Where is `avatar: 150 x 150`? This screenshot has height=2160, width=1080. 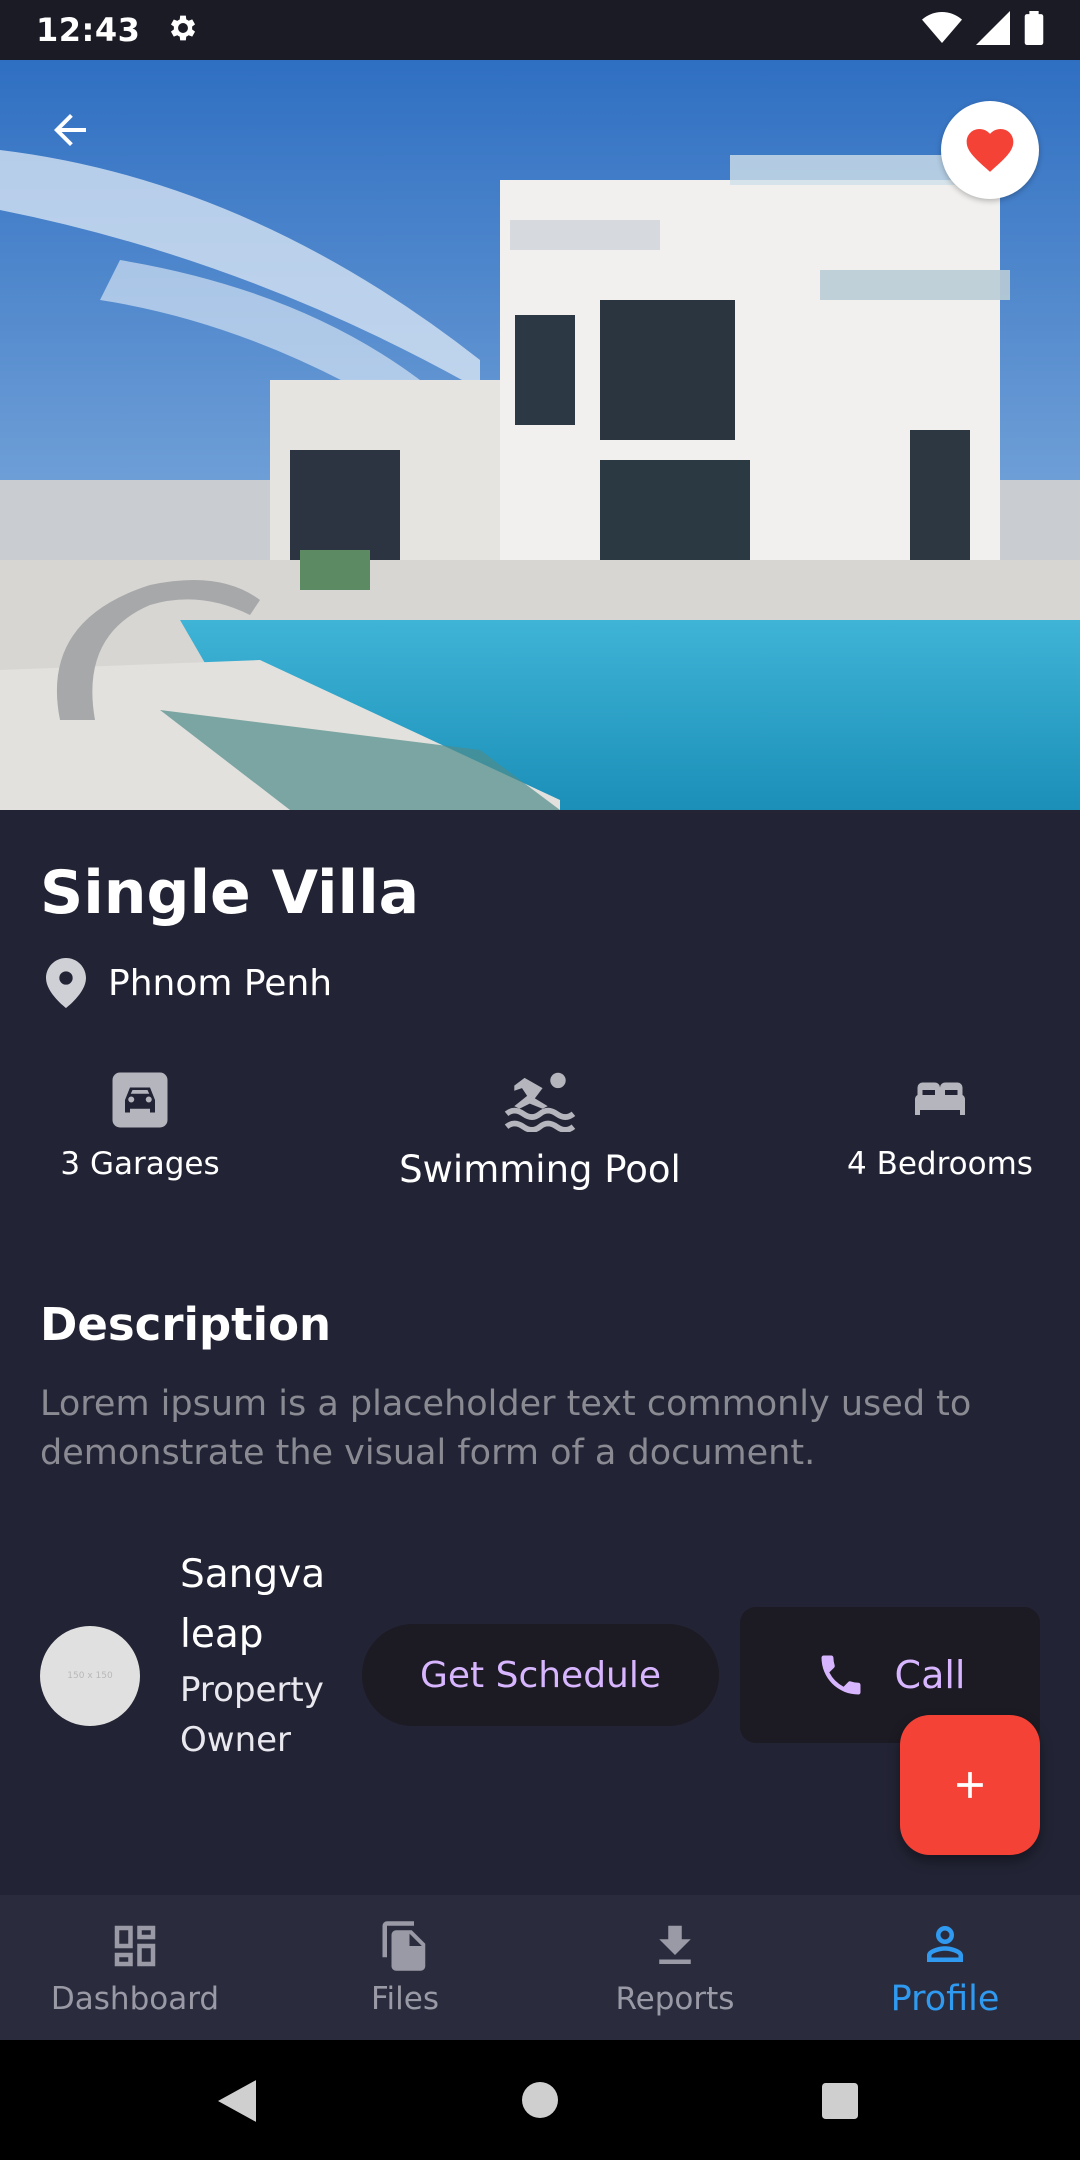 avatar: 150 x 150 is located at coordinates (90, 1676).